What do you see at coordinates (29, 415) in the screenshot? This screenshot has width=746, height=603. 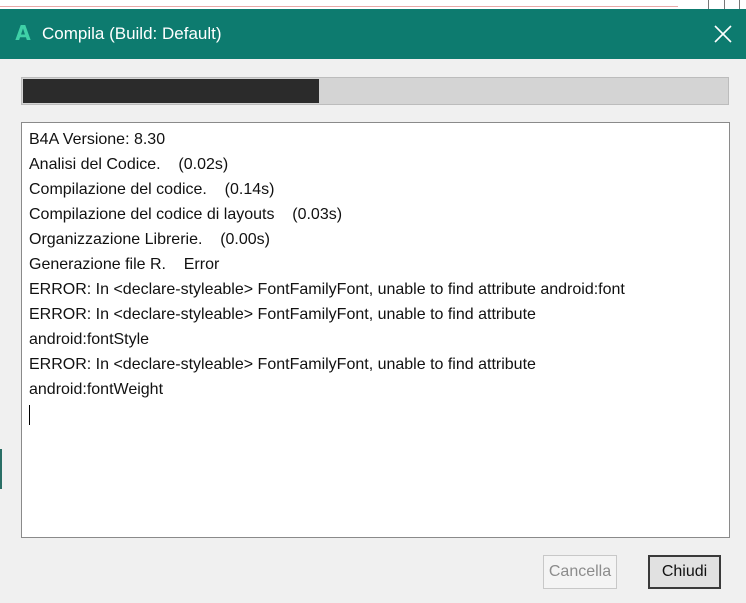 I see `text-caret` at bounding box center [29, 415].